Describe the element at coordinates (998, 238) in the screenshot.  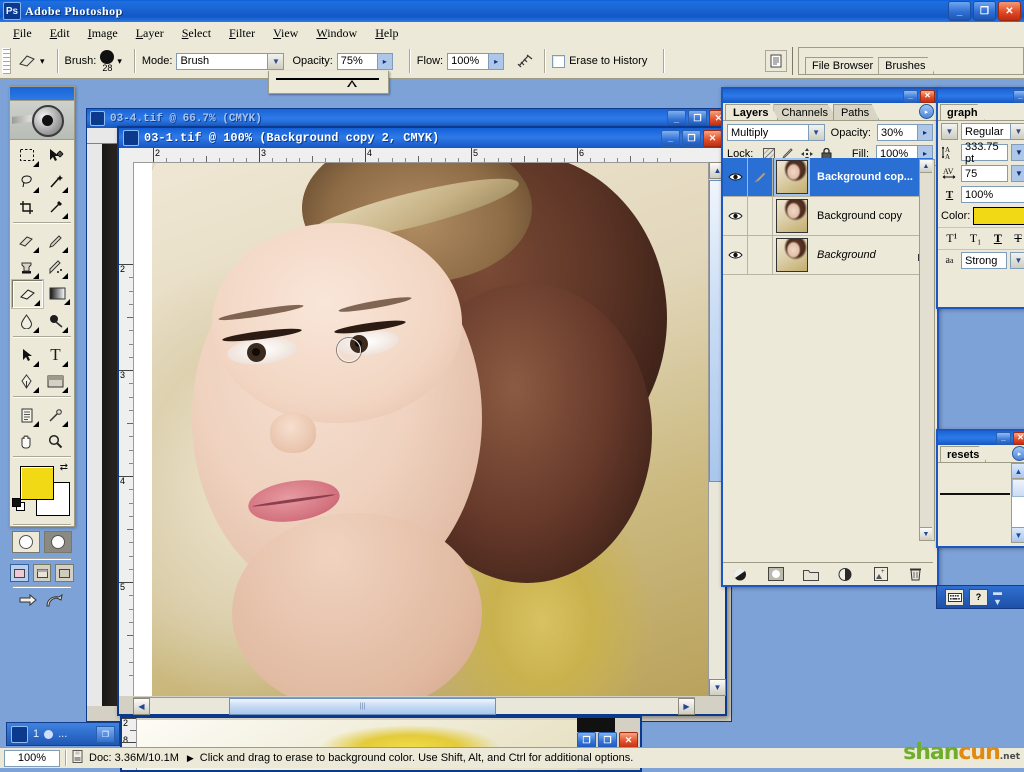
I see `underline-icon: T` at that location.